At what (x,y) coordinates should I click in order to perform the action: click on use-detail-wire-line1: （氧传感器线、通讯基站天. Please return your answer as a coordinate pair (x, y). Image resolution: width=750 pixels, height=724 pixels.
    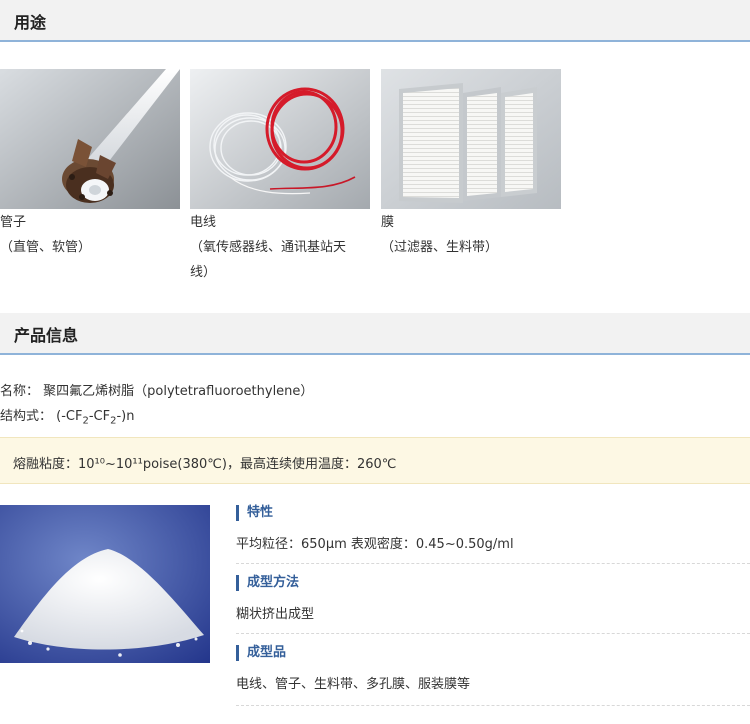
    Looking at the image, I should click on (268, 247).